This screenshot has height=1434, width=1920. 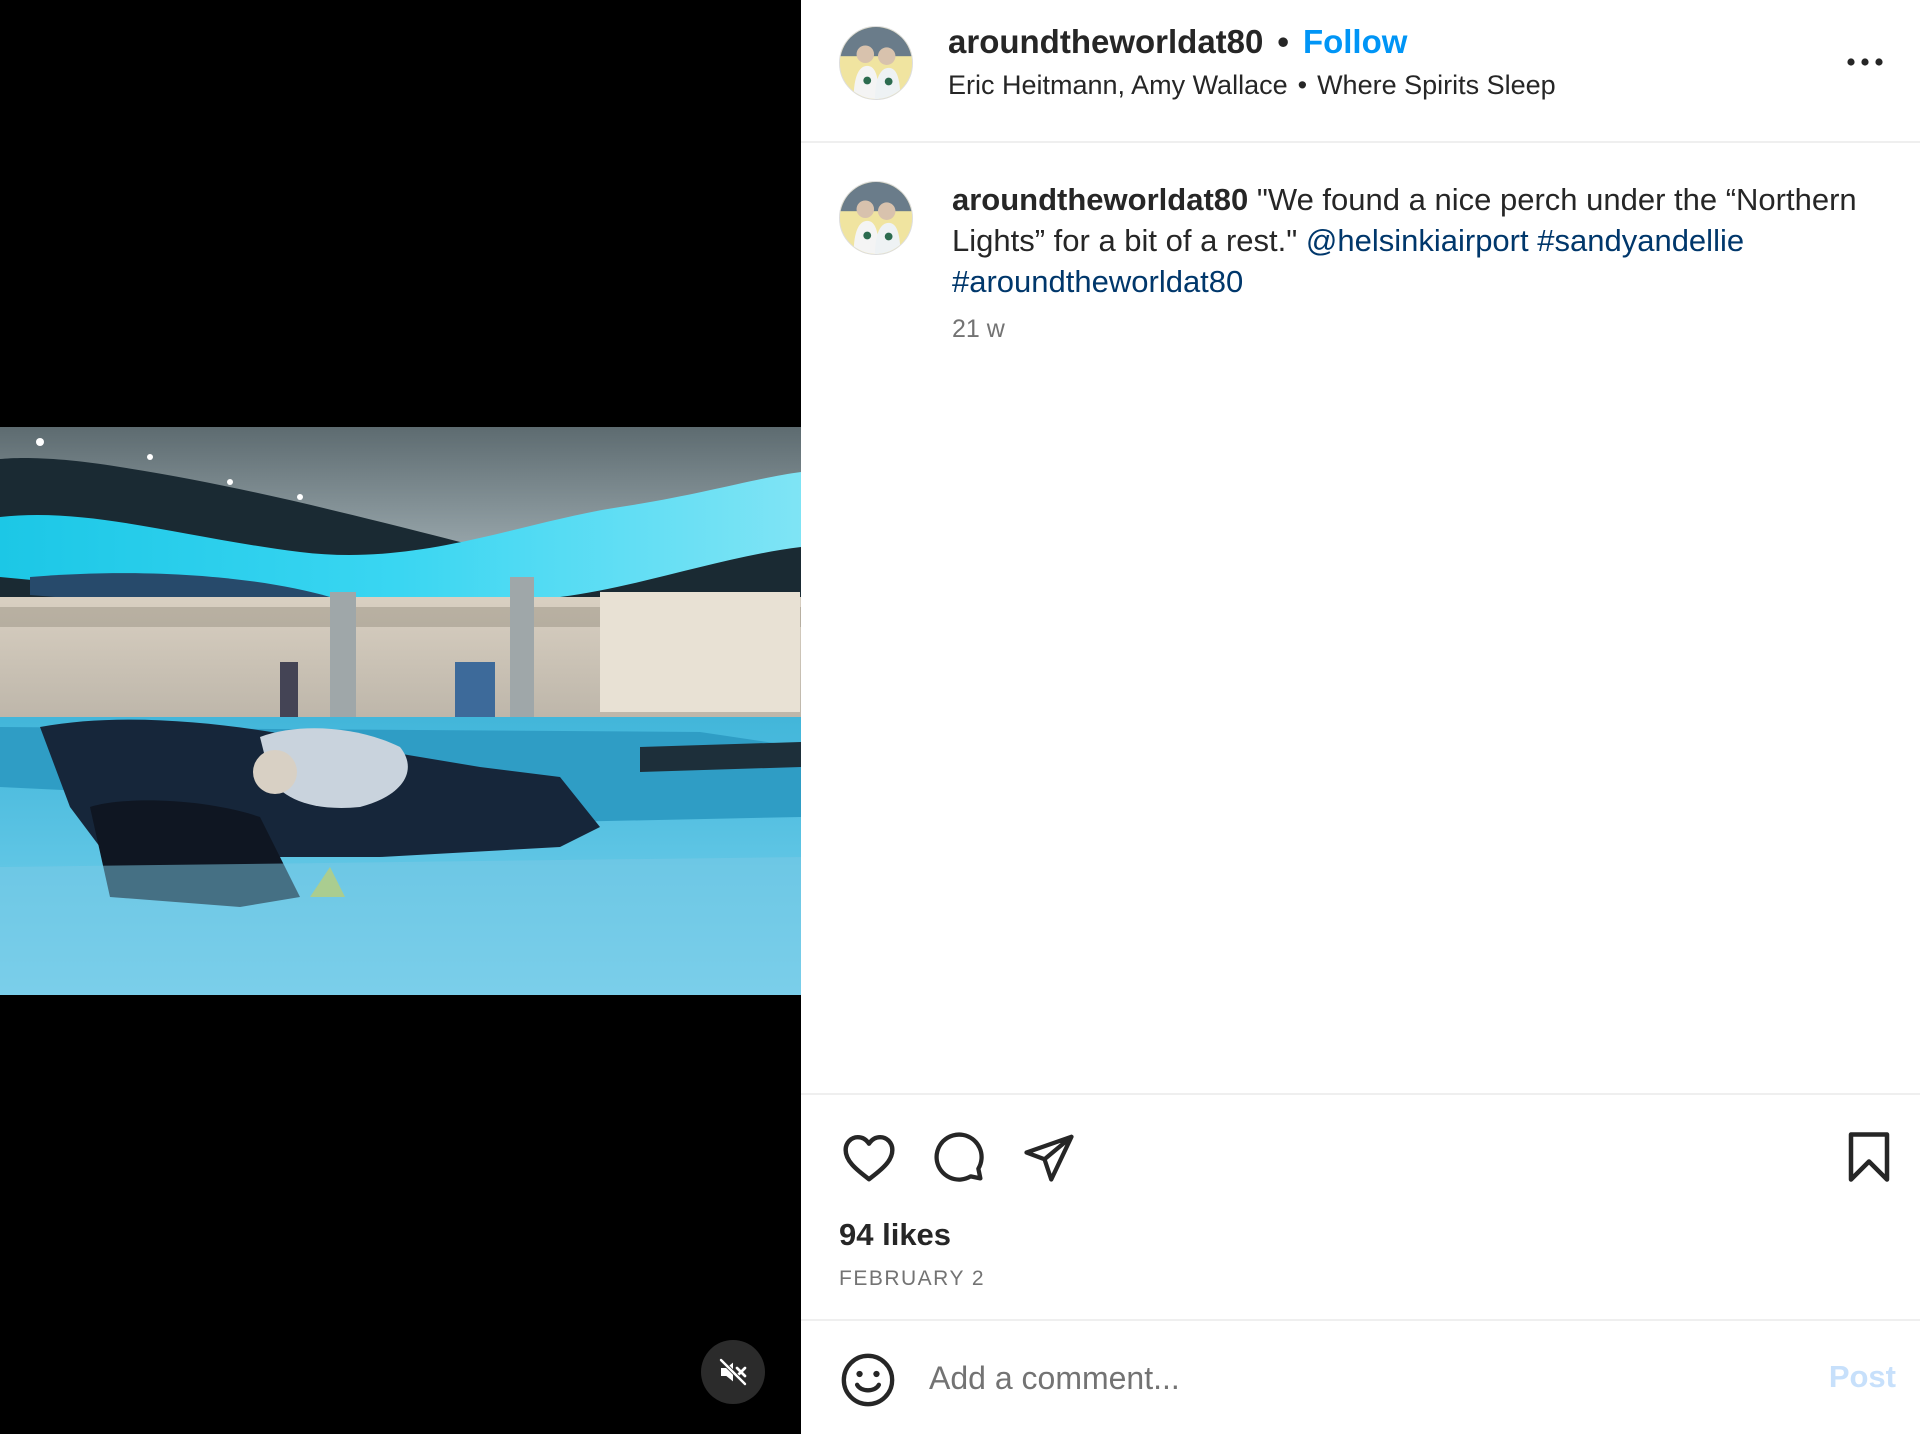 What do you see at coordinates (1105, 41) in the screenshot?
I see `username-link: aroundtheworldat80` at bounding box center [1105, 41].